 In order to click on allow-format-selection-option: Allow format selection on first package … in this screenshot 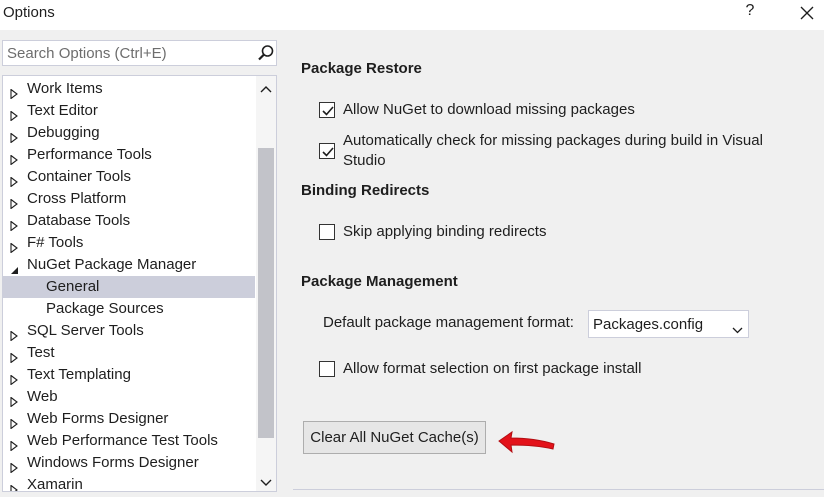, I will do `click(480, 369)`.